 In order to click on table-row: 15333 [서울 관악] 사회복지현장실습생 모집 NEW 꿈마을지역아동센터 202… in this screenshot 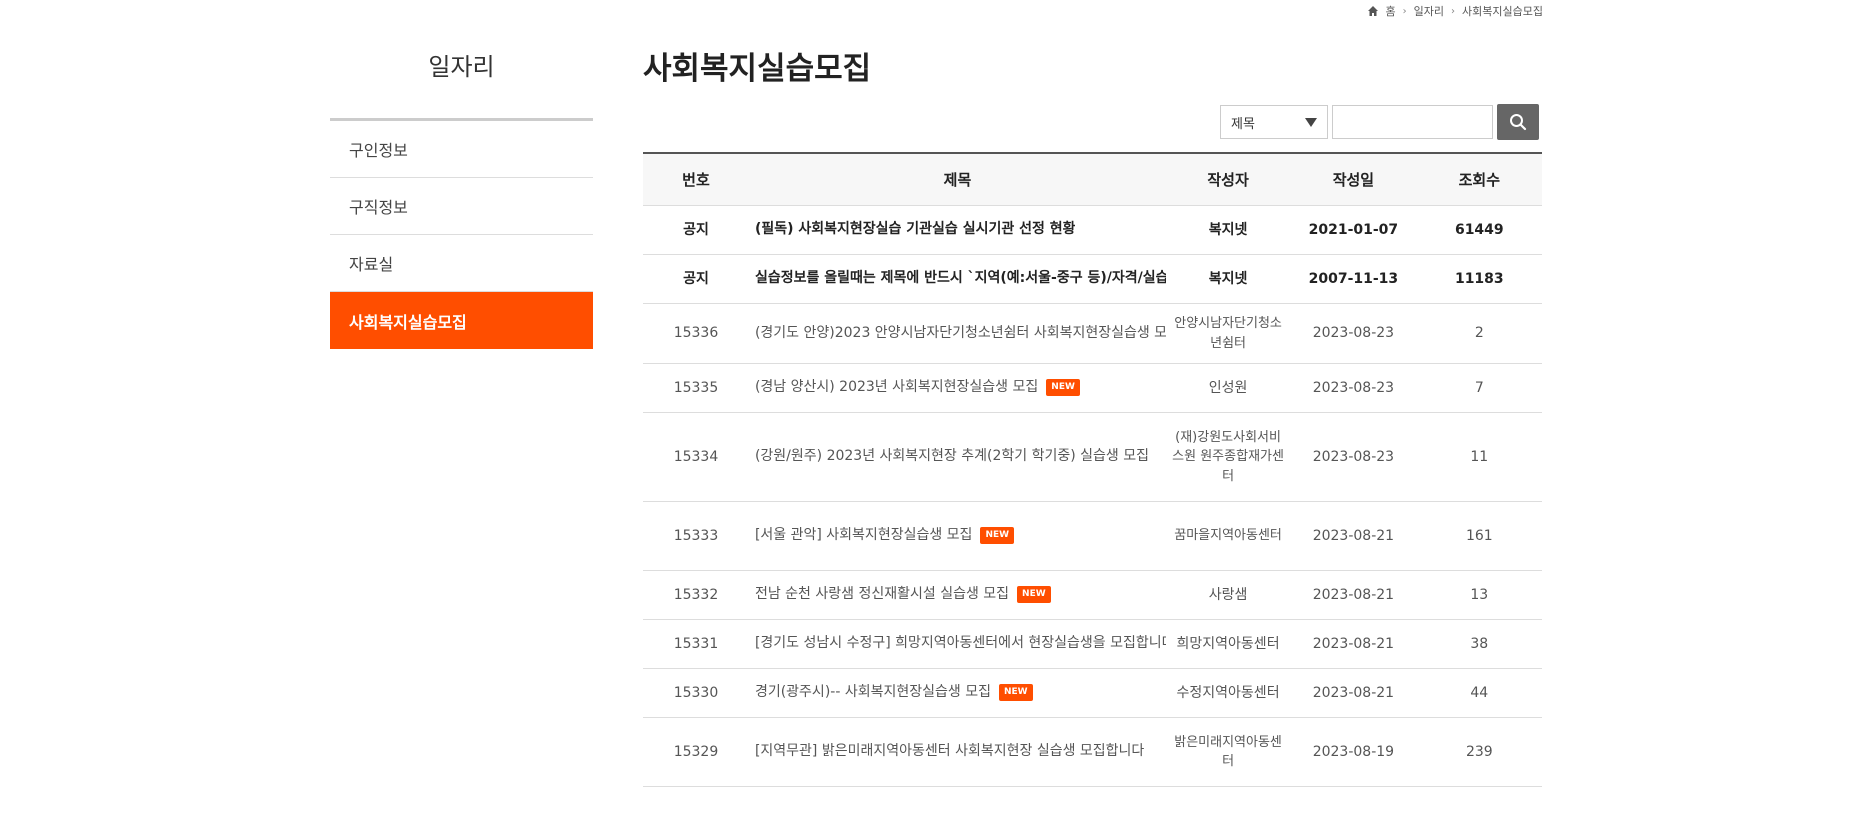, I will do `click(1092, 536)`.